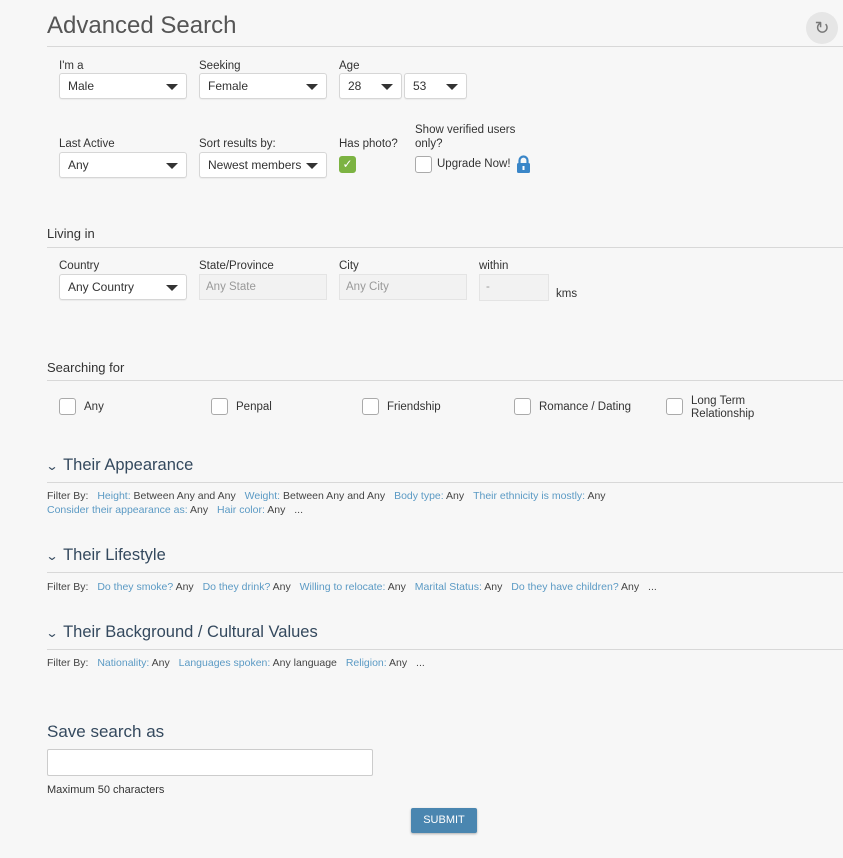 The height and width of the screenshot is (858, 843). Describe the element at coordinates (133, 663) in the screenshot. I see `filter-nationality: Nationality: Any` at that location.